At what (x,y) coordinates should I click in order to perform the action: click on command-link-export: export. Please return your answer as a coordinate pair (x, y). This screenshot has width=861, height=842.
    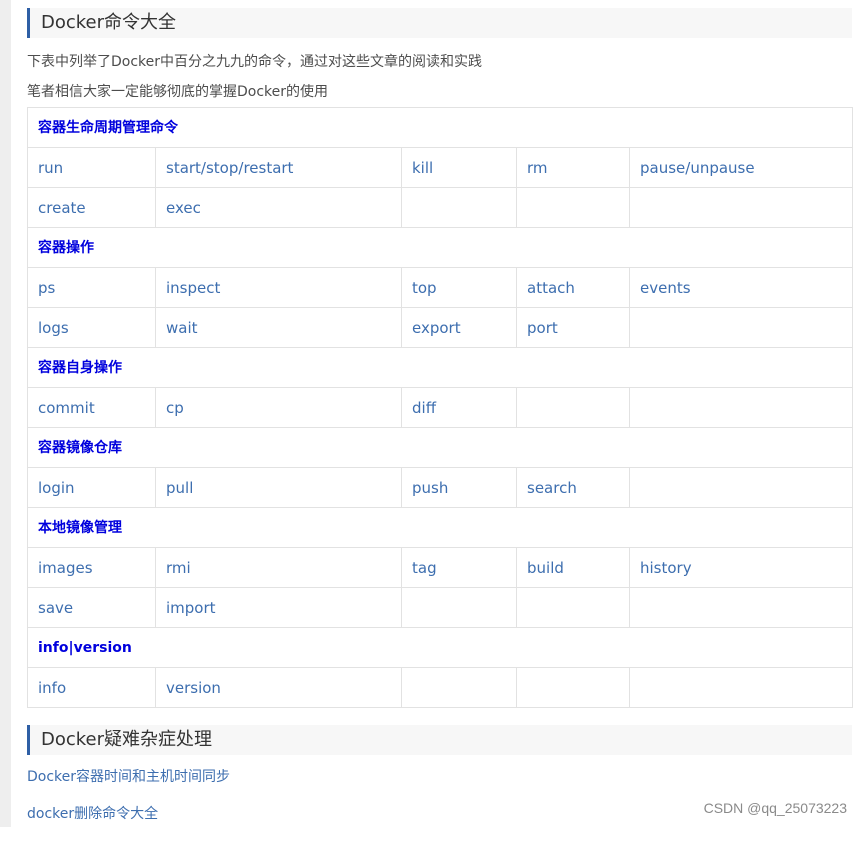
    Looking at the image, I should click on (459, 327).